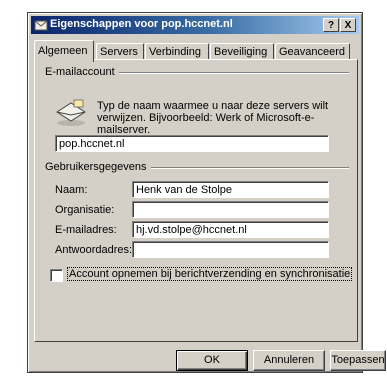 This screenshot has width=387, height=387. What do you see at coordinates (64, 51) in the screenshot?
I see `tab-algemeen: Algemeen` at bounding box center [64, 51].